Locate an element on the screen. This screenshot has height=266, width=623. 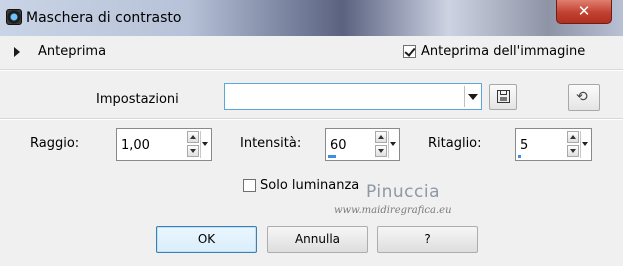
close-button: ✕ is located at coordinates (584, 12).